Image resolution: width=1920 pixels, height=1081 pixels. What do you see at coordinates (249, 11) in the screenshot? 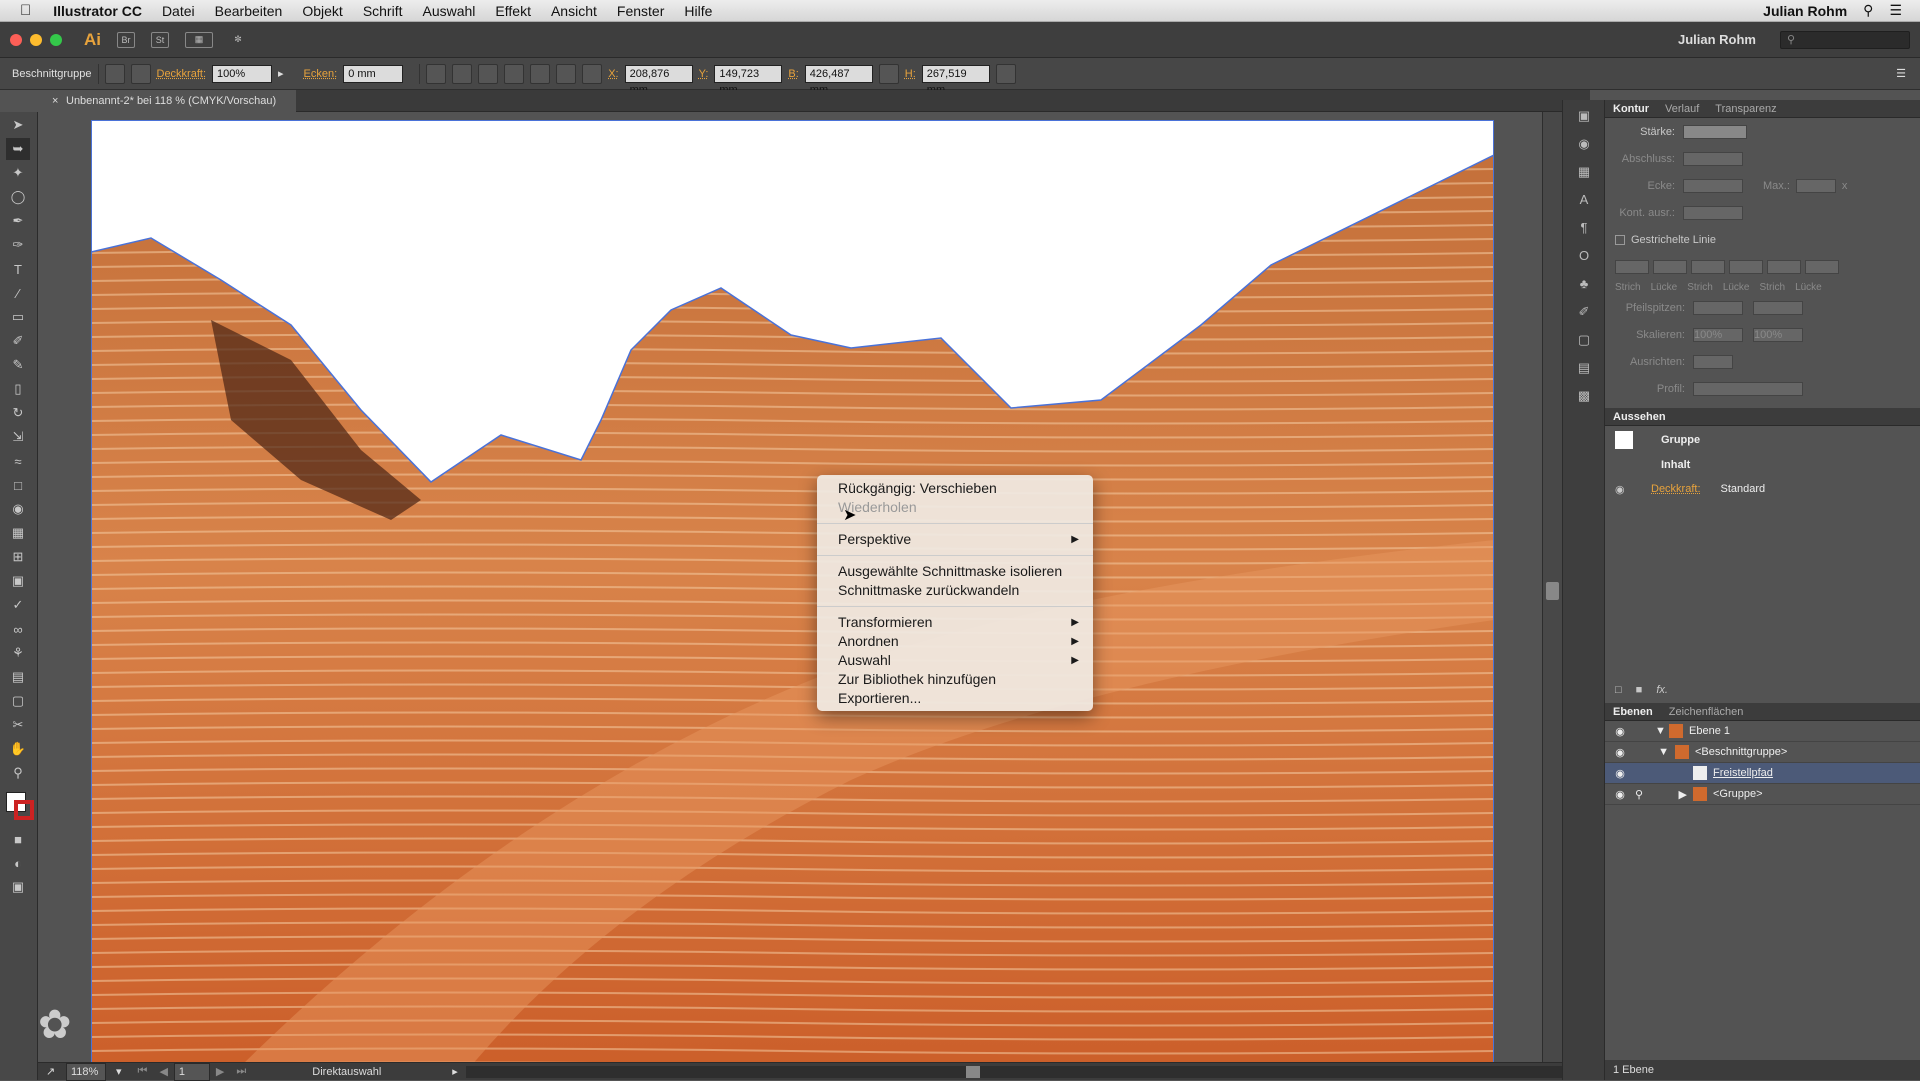
I see `menu-bearbeiten: Bearbeiten` at bounding box center [249, 11].